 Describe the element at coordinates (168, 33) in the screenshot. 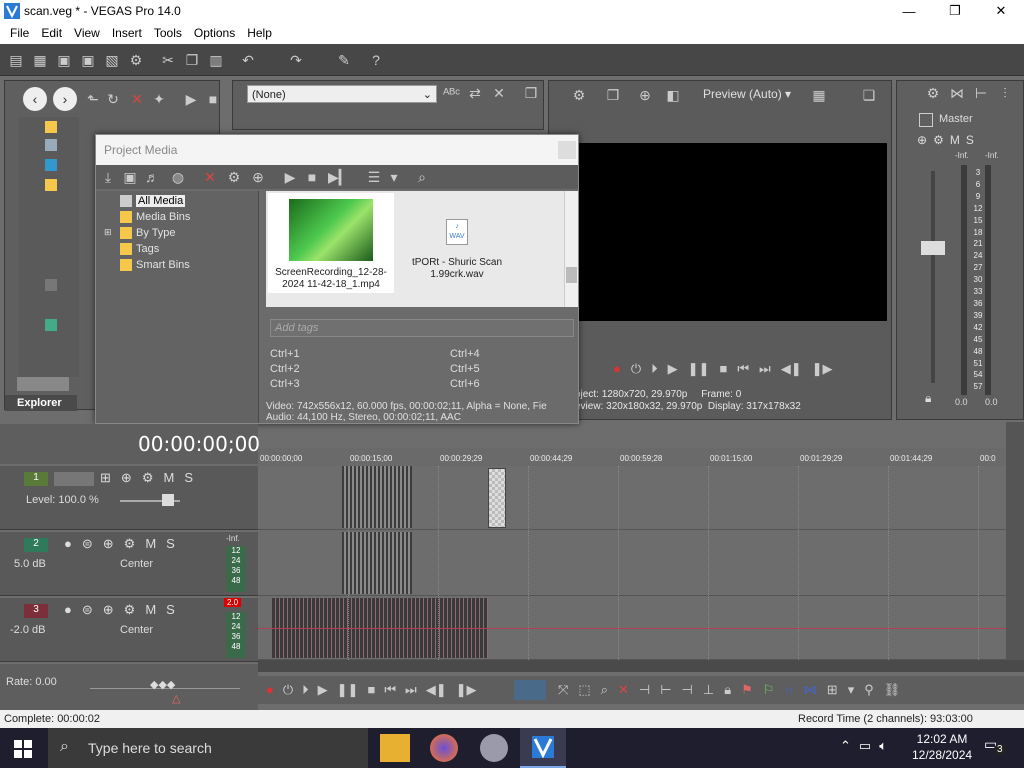

I see `menu-tools: Tools` at that location.